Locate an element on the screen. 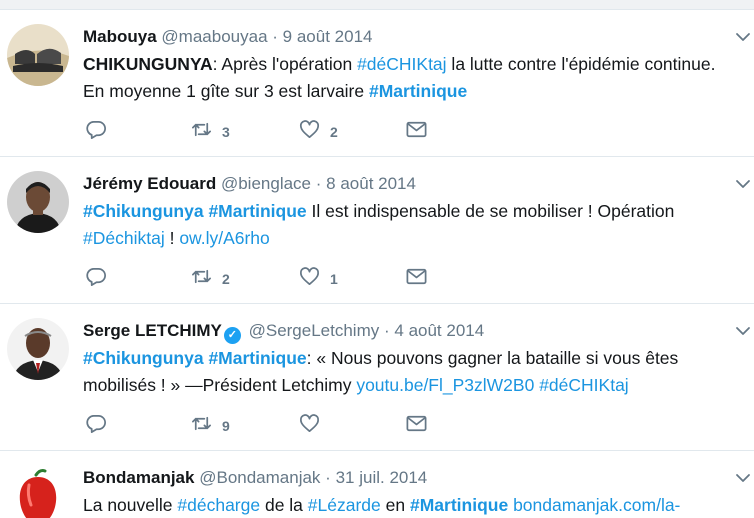 The height and width of the screenshot is (518, 754). hashtag-link: #Déchiktaj is located at coordinates (124, 238).